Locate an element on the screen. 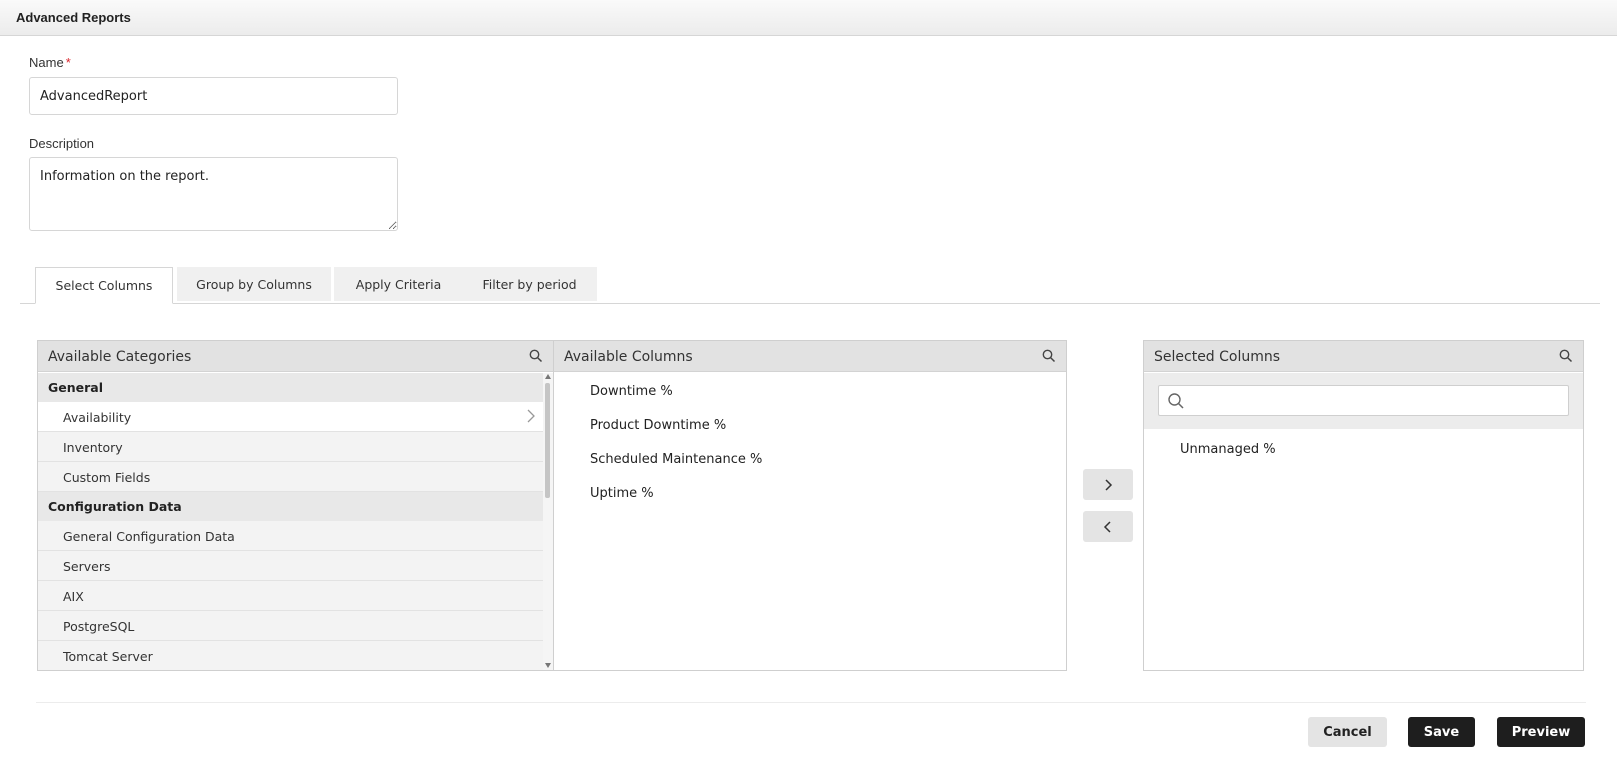 Image resolution: width=1617 pixels, height=761 pixels. footer-divider is located at coordinates (811, 702).